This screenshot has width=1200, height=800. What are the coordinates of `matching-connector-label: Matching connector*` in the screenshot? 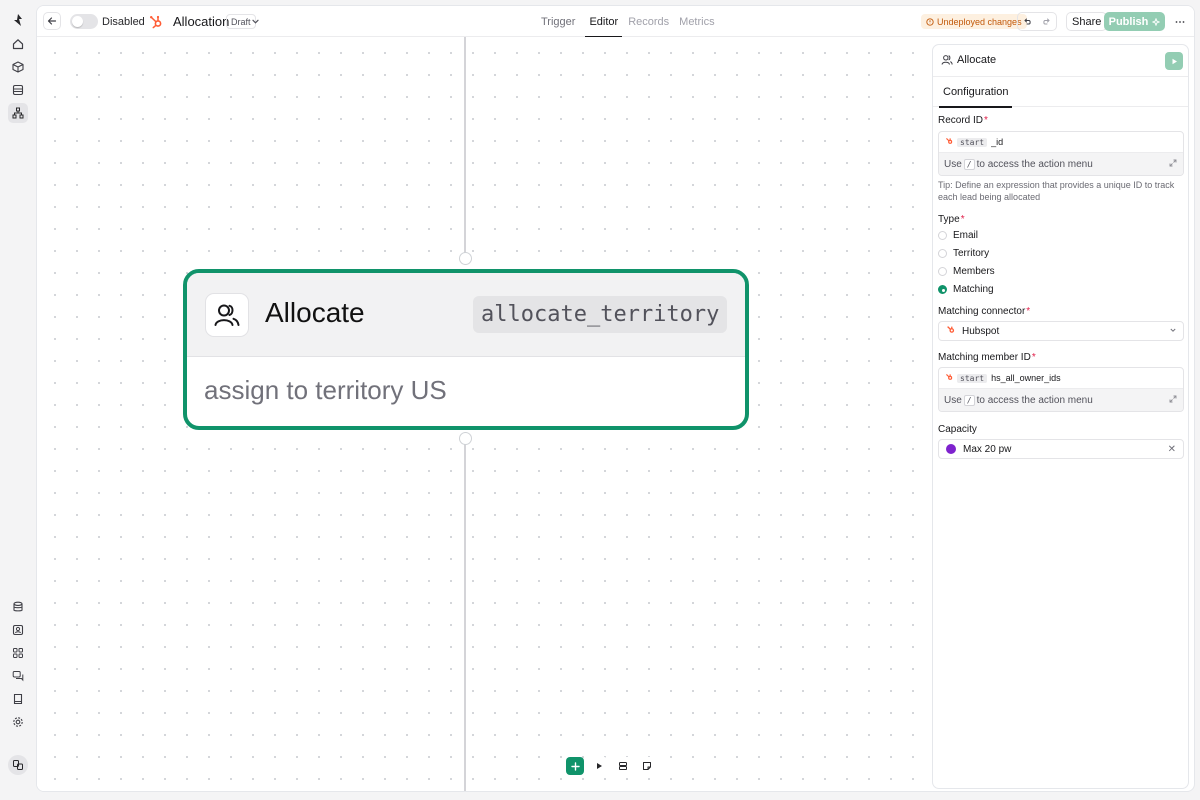 It's located at (984, 311).